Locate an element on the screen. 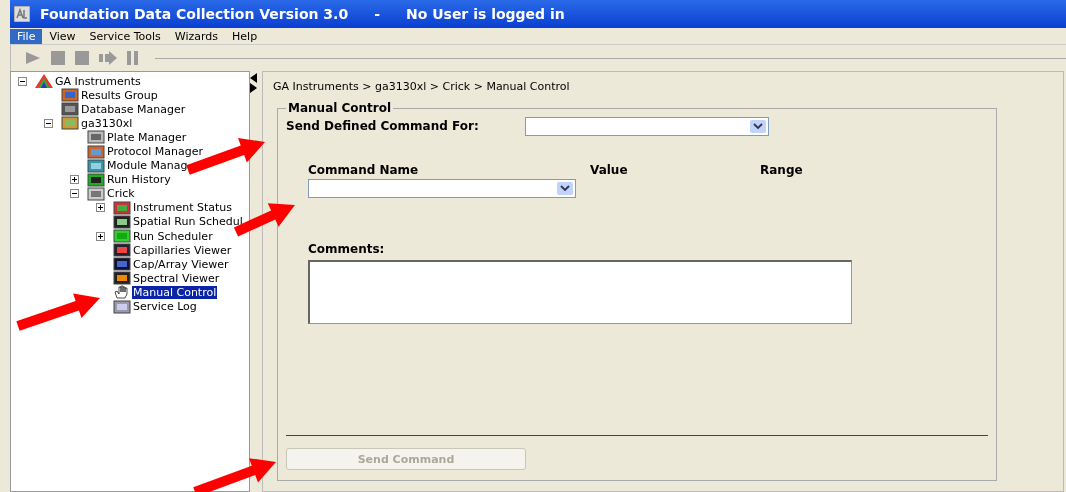 This screenshot has height=492, width=1066. menu-item: File is located at coordinates (26, 36).